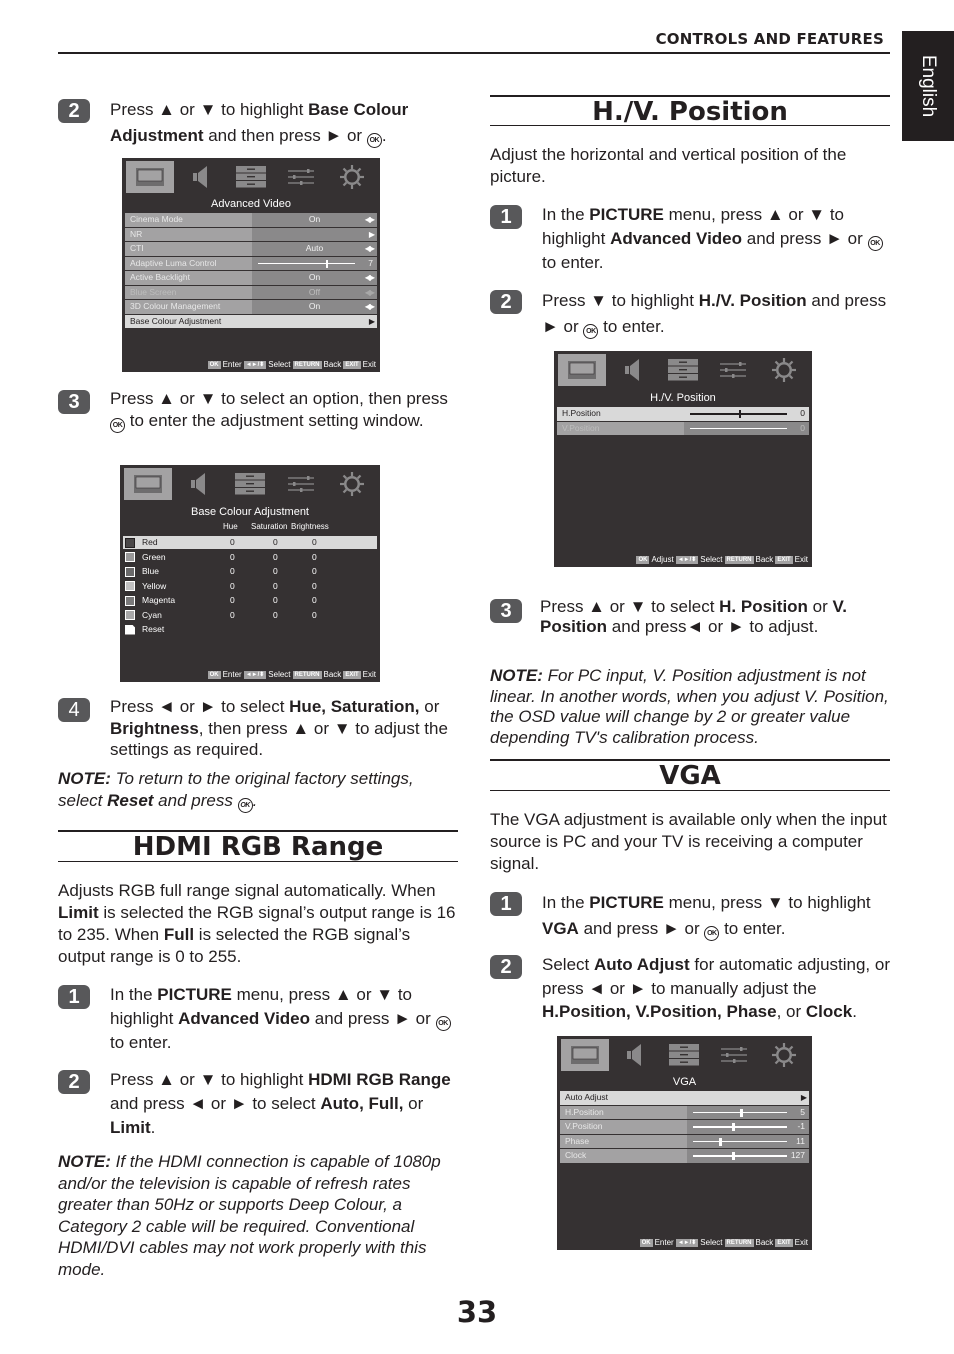 The height and width of the screenshot is (1354, 954). What do you see at coordinates (684, 1112) in the screenshot?
I see `osd-row: H.Position 5` at bounding box center [684, 1112].